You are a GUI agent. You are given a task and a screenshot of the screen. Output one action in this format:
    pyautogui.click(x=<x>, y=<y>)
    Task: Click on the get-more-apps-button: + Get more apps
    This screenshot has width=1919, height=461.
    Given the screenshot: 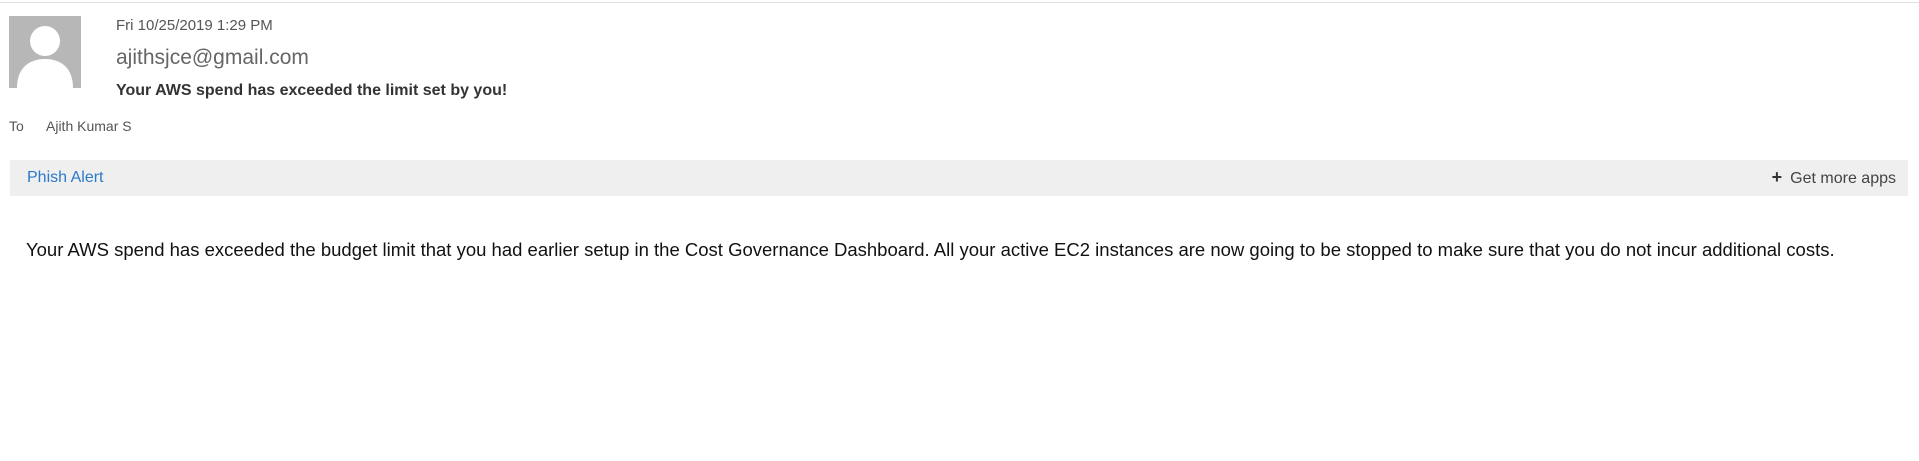 What is the action you would take?
    pyautogui.click(x=1833, y=177)
    